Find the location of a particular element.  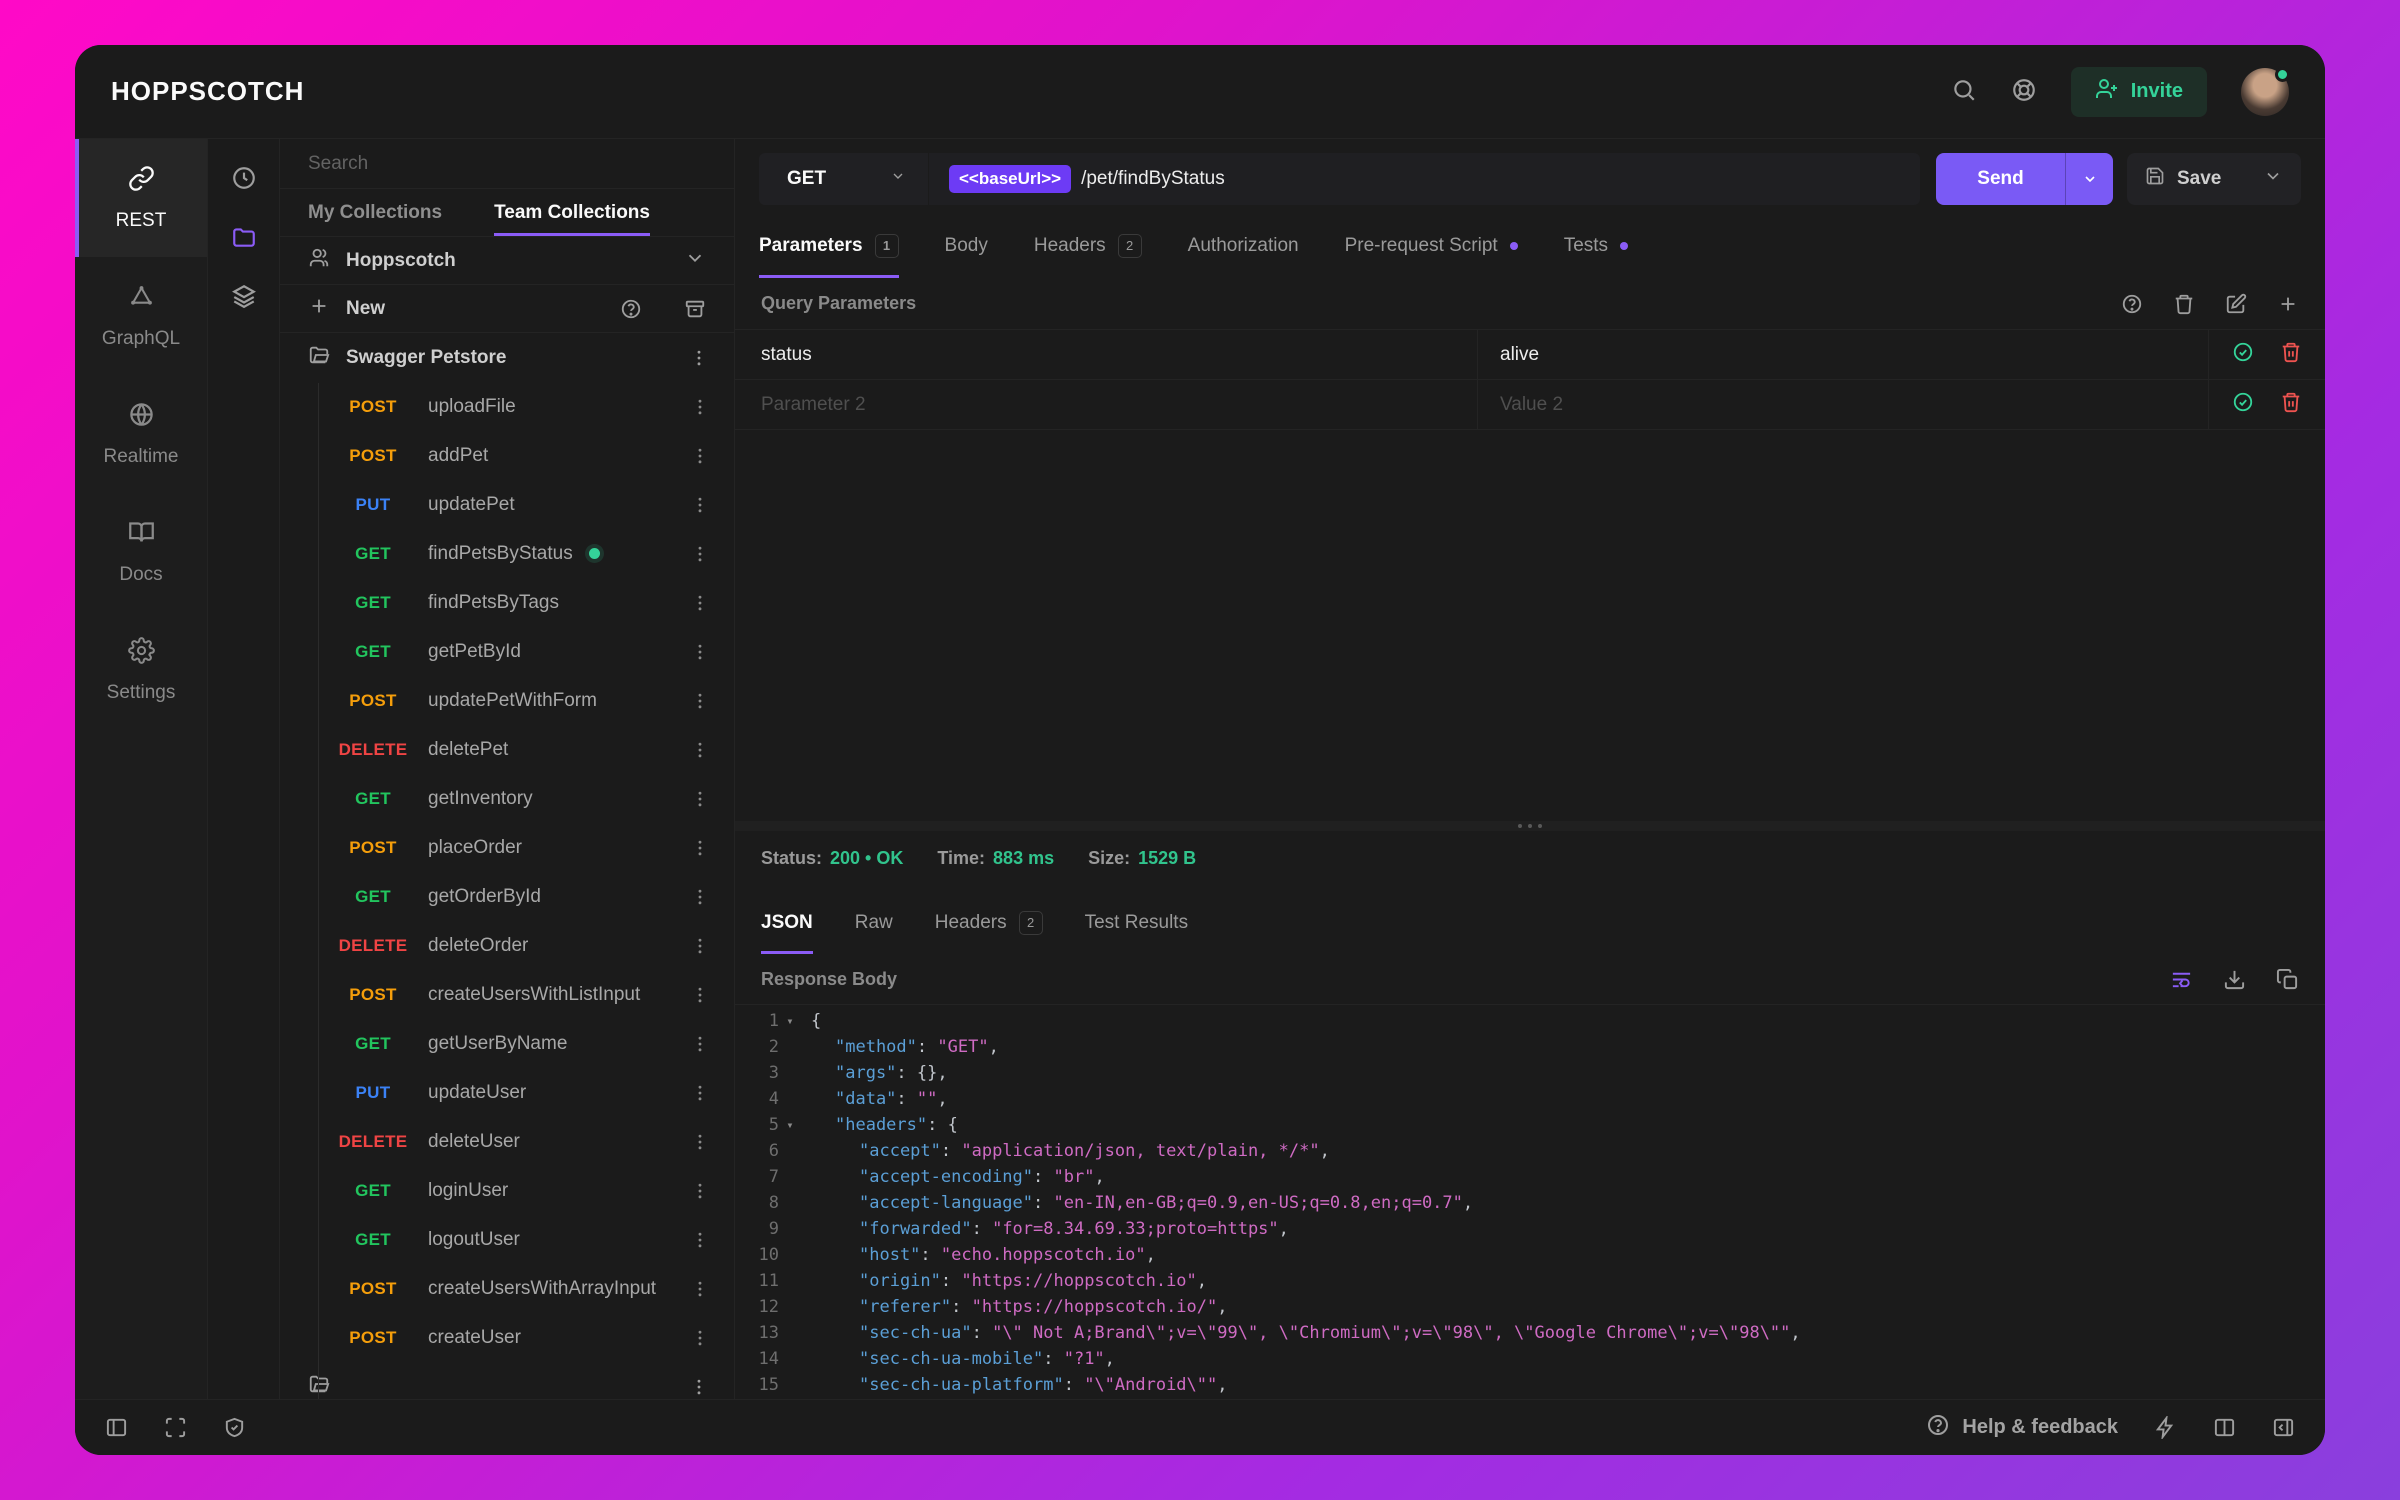

request-list-item: POST addPet is located at coordinates (507, 455).